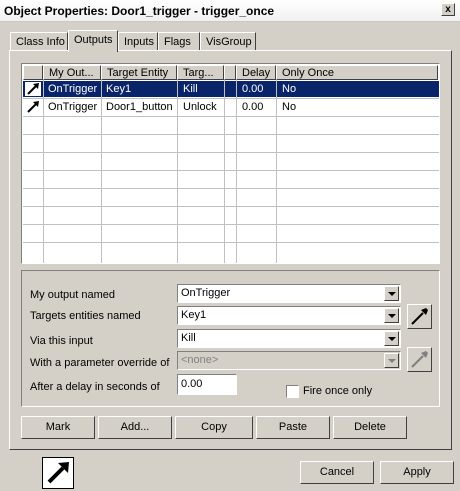  Describe the element at coordinates (119, 89) in the screenshot. I see `cell-target: Key1` at that location.